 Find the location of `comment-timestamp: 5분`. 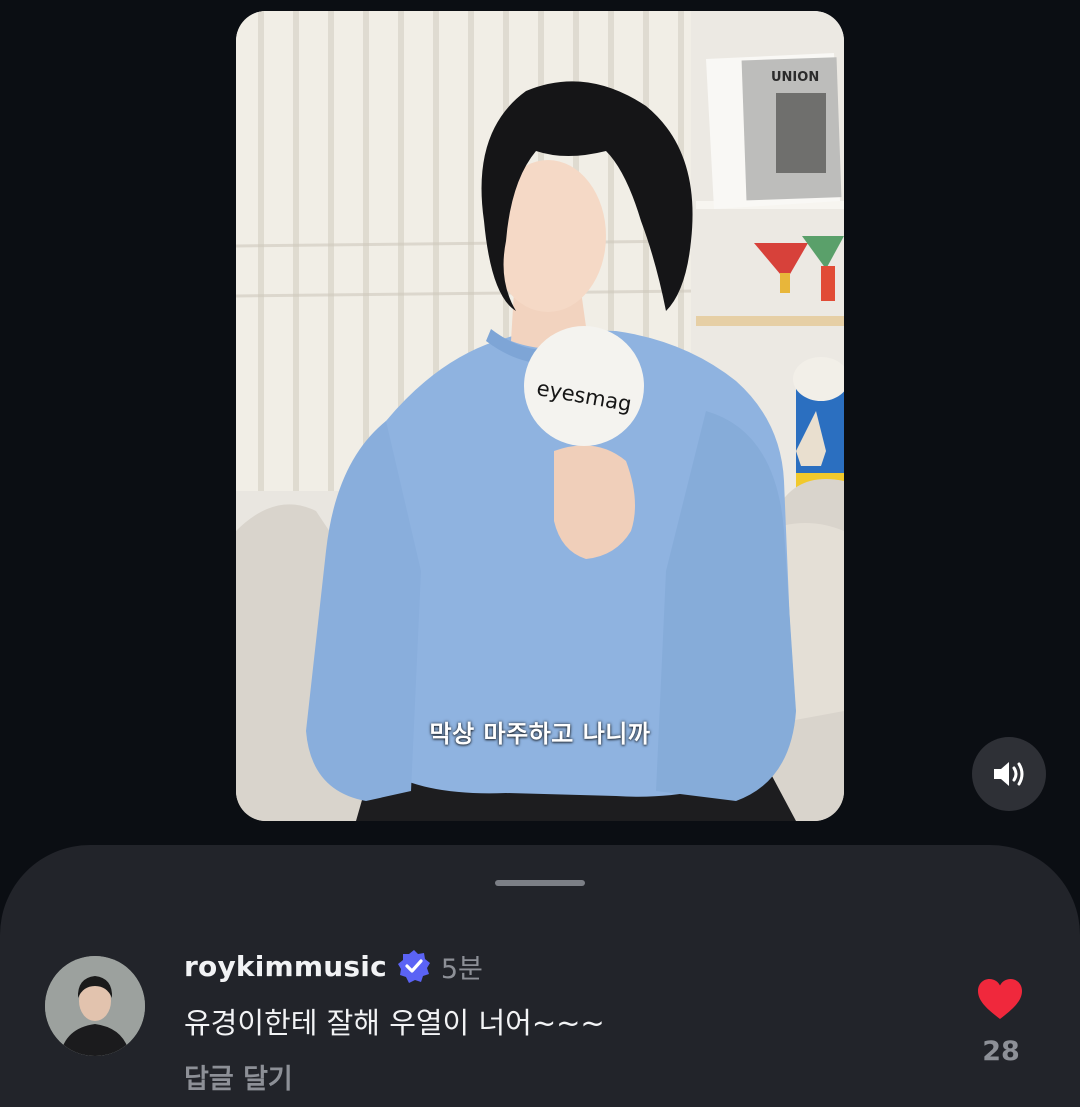

comment-timestamp: 5분 is located at coordinates (461, 969).